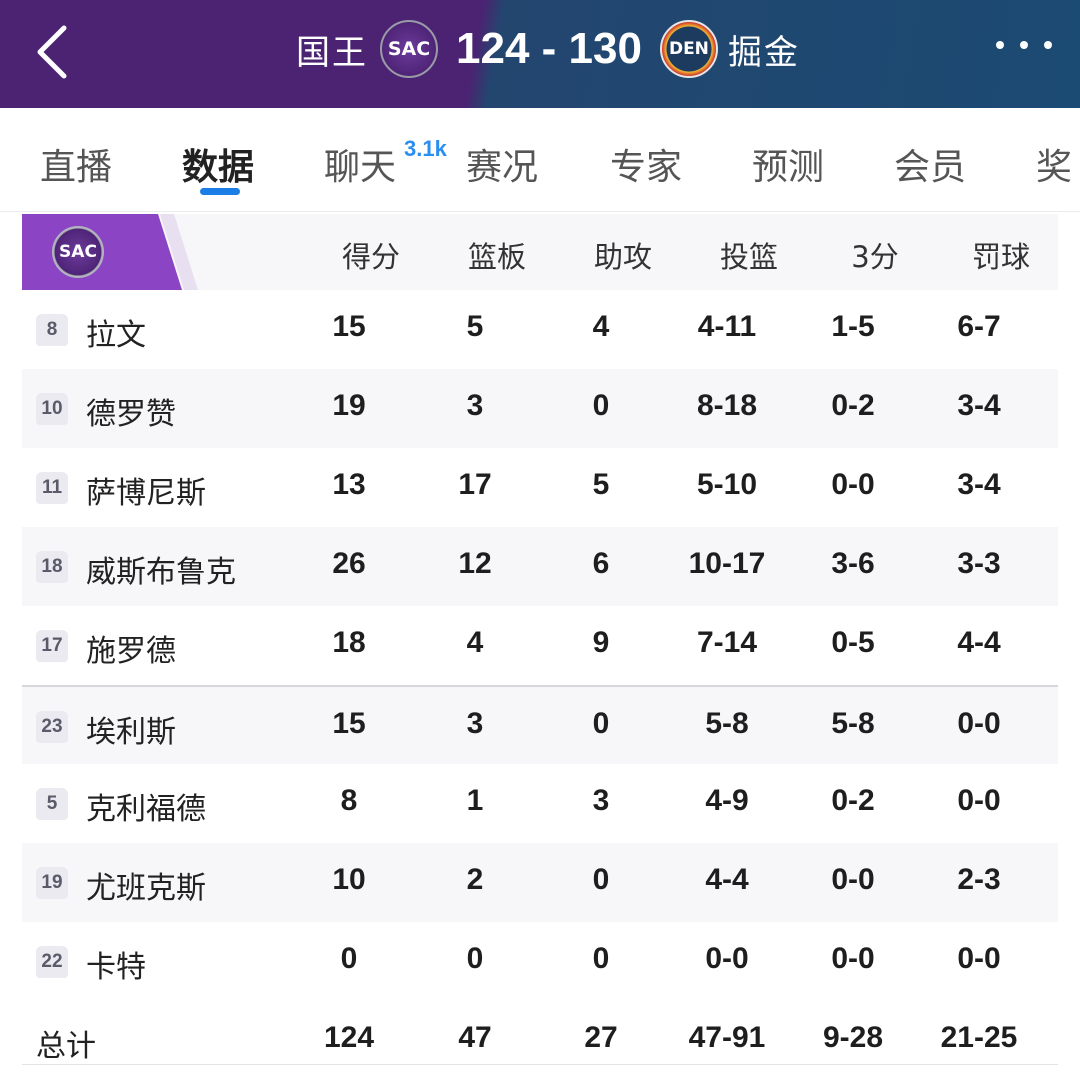 The image size is (1080, 1092). I want to click on away-team-name: 掘金, so click(763, 52).